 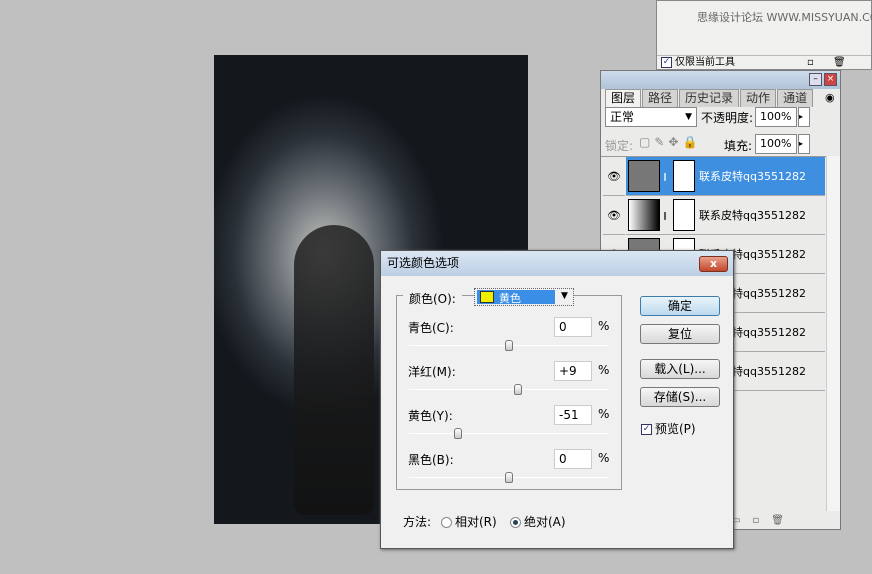 What do you see at coordinates (776, 117) in the screenshot?
I see `opacity-input: 100%` at bounding box center [776, 117].